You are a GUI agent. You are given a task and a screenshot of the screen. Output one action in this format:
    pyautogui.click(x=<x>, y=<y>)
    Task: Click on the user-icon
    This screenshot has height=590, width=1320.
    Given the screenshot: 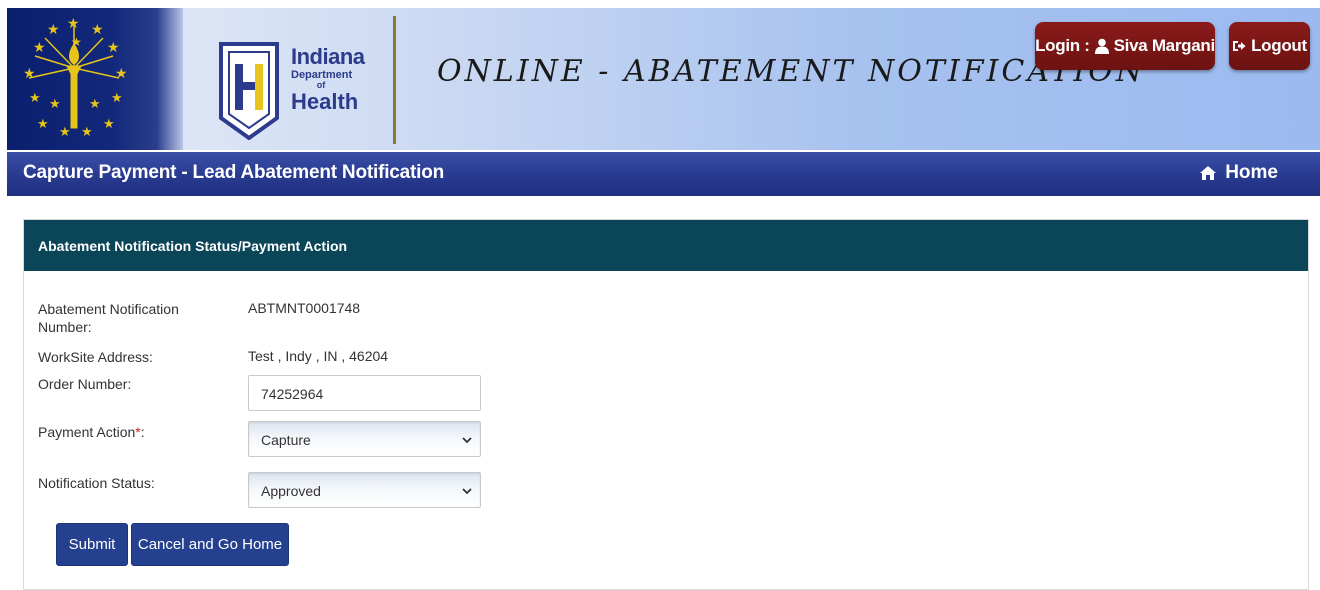 What is the action you would take?
    pyautogui.click(x=1101, y=46)
    